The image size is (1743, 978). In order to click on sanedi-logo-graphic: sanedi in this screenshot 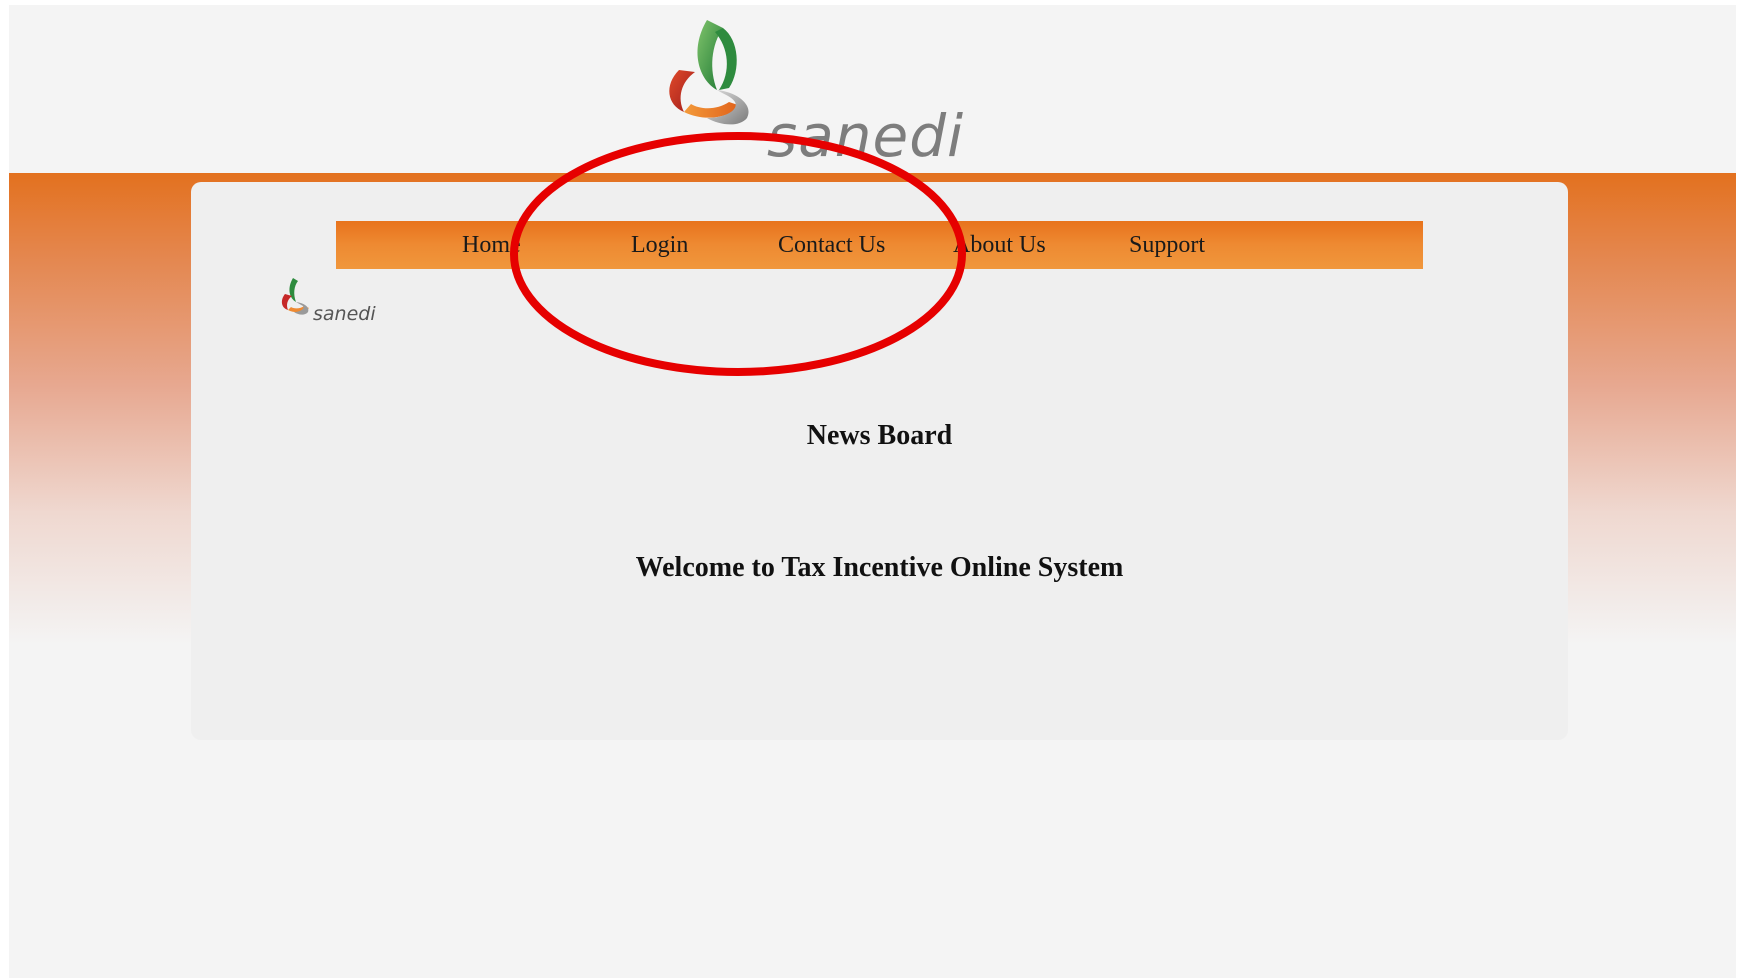, I will do `click(816, 95)`.